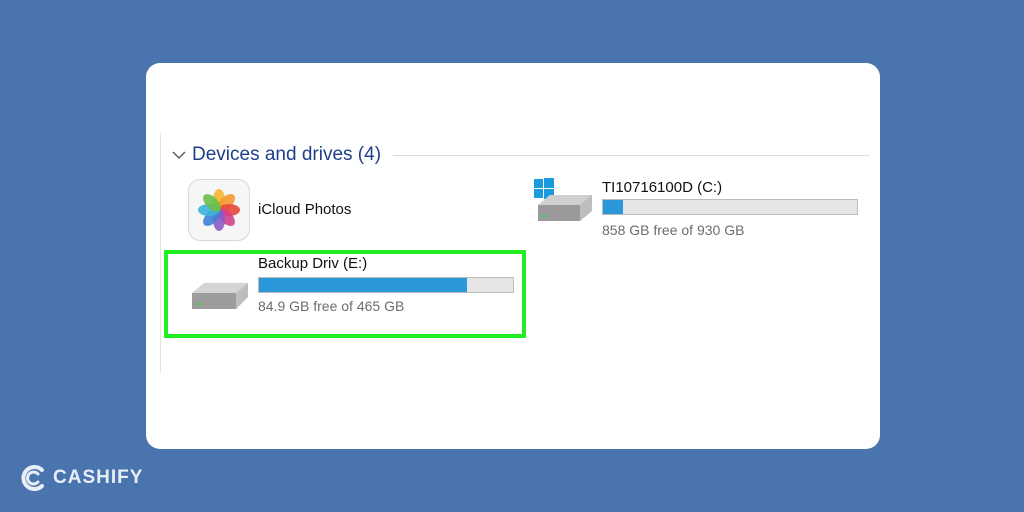 This screenshot has height=512, width=1024. I want to click on chevron-down-icon, so click(179, 155).